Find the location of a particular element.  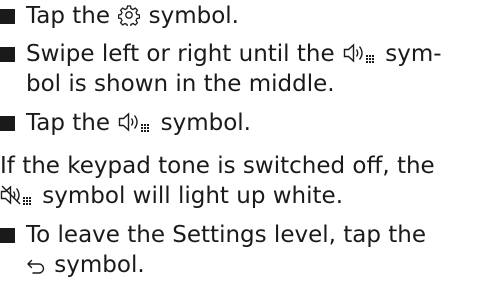

step-3-before: Tap the is located at coordinates (72, 123).